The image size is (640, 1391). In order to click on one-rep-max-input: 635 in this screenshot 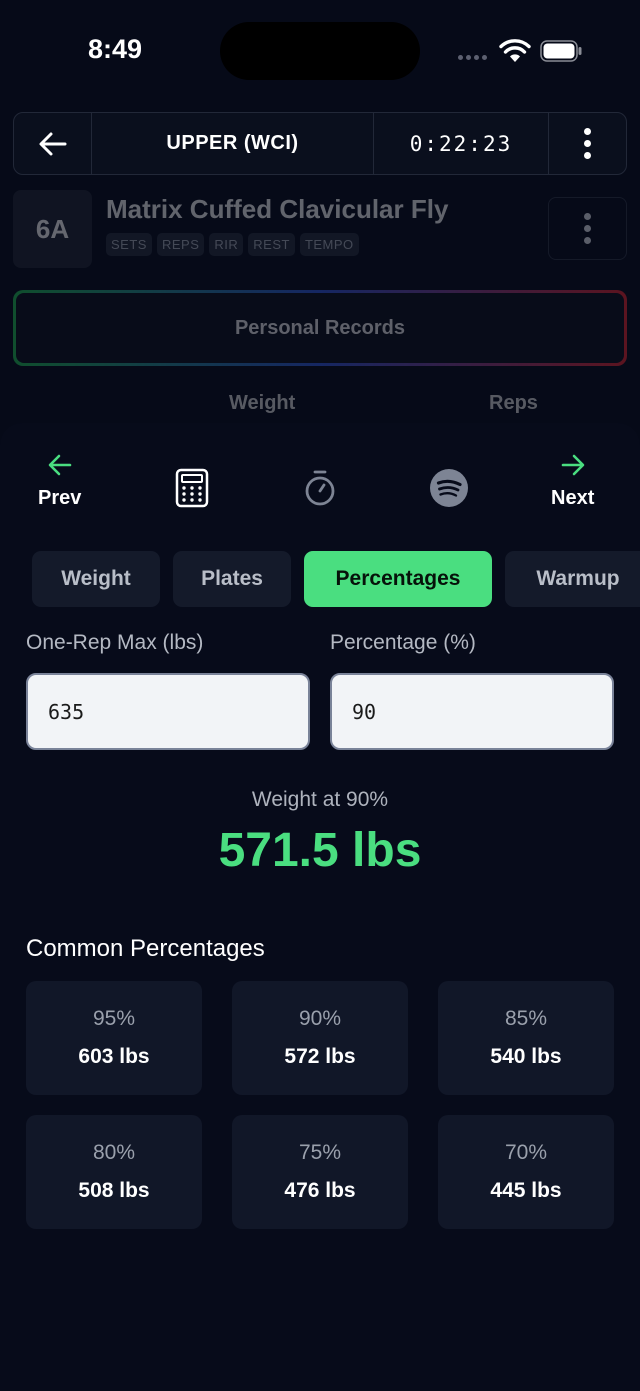, I will do `click(168, 711)`.